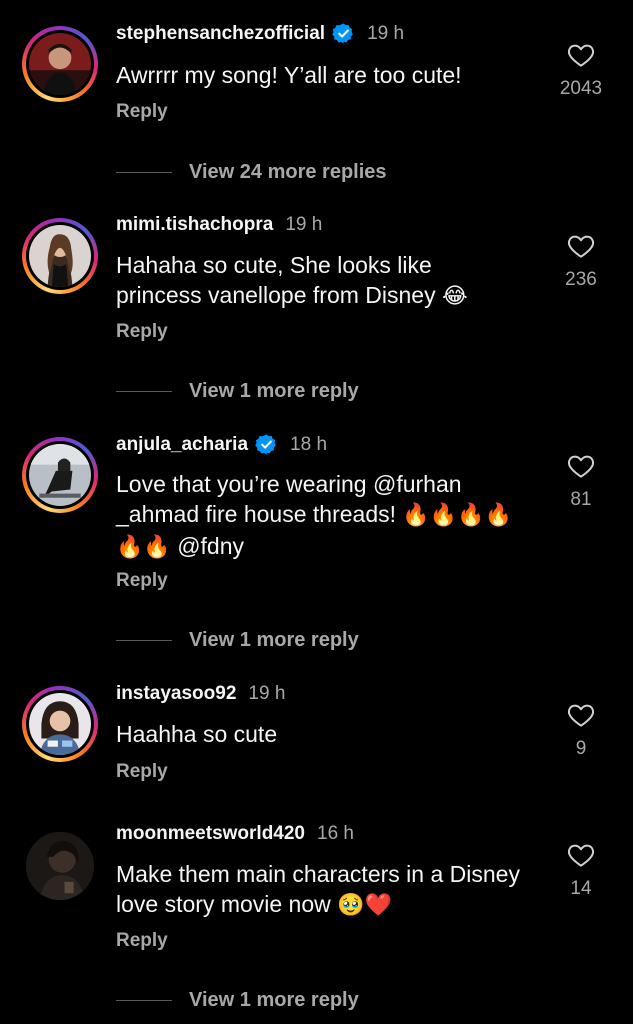 This screenshot has width=633, height=1024. I want to click on comment-header: instayasoo92 19 h, so click(200, 694).